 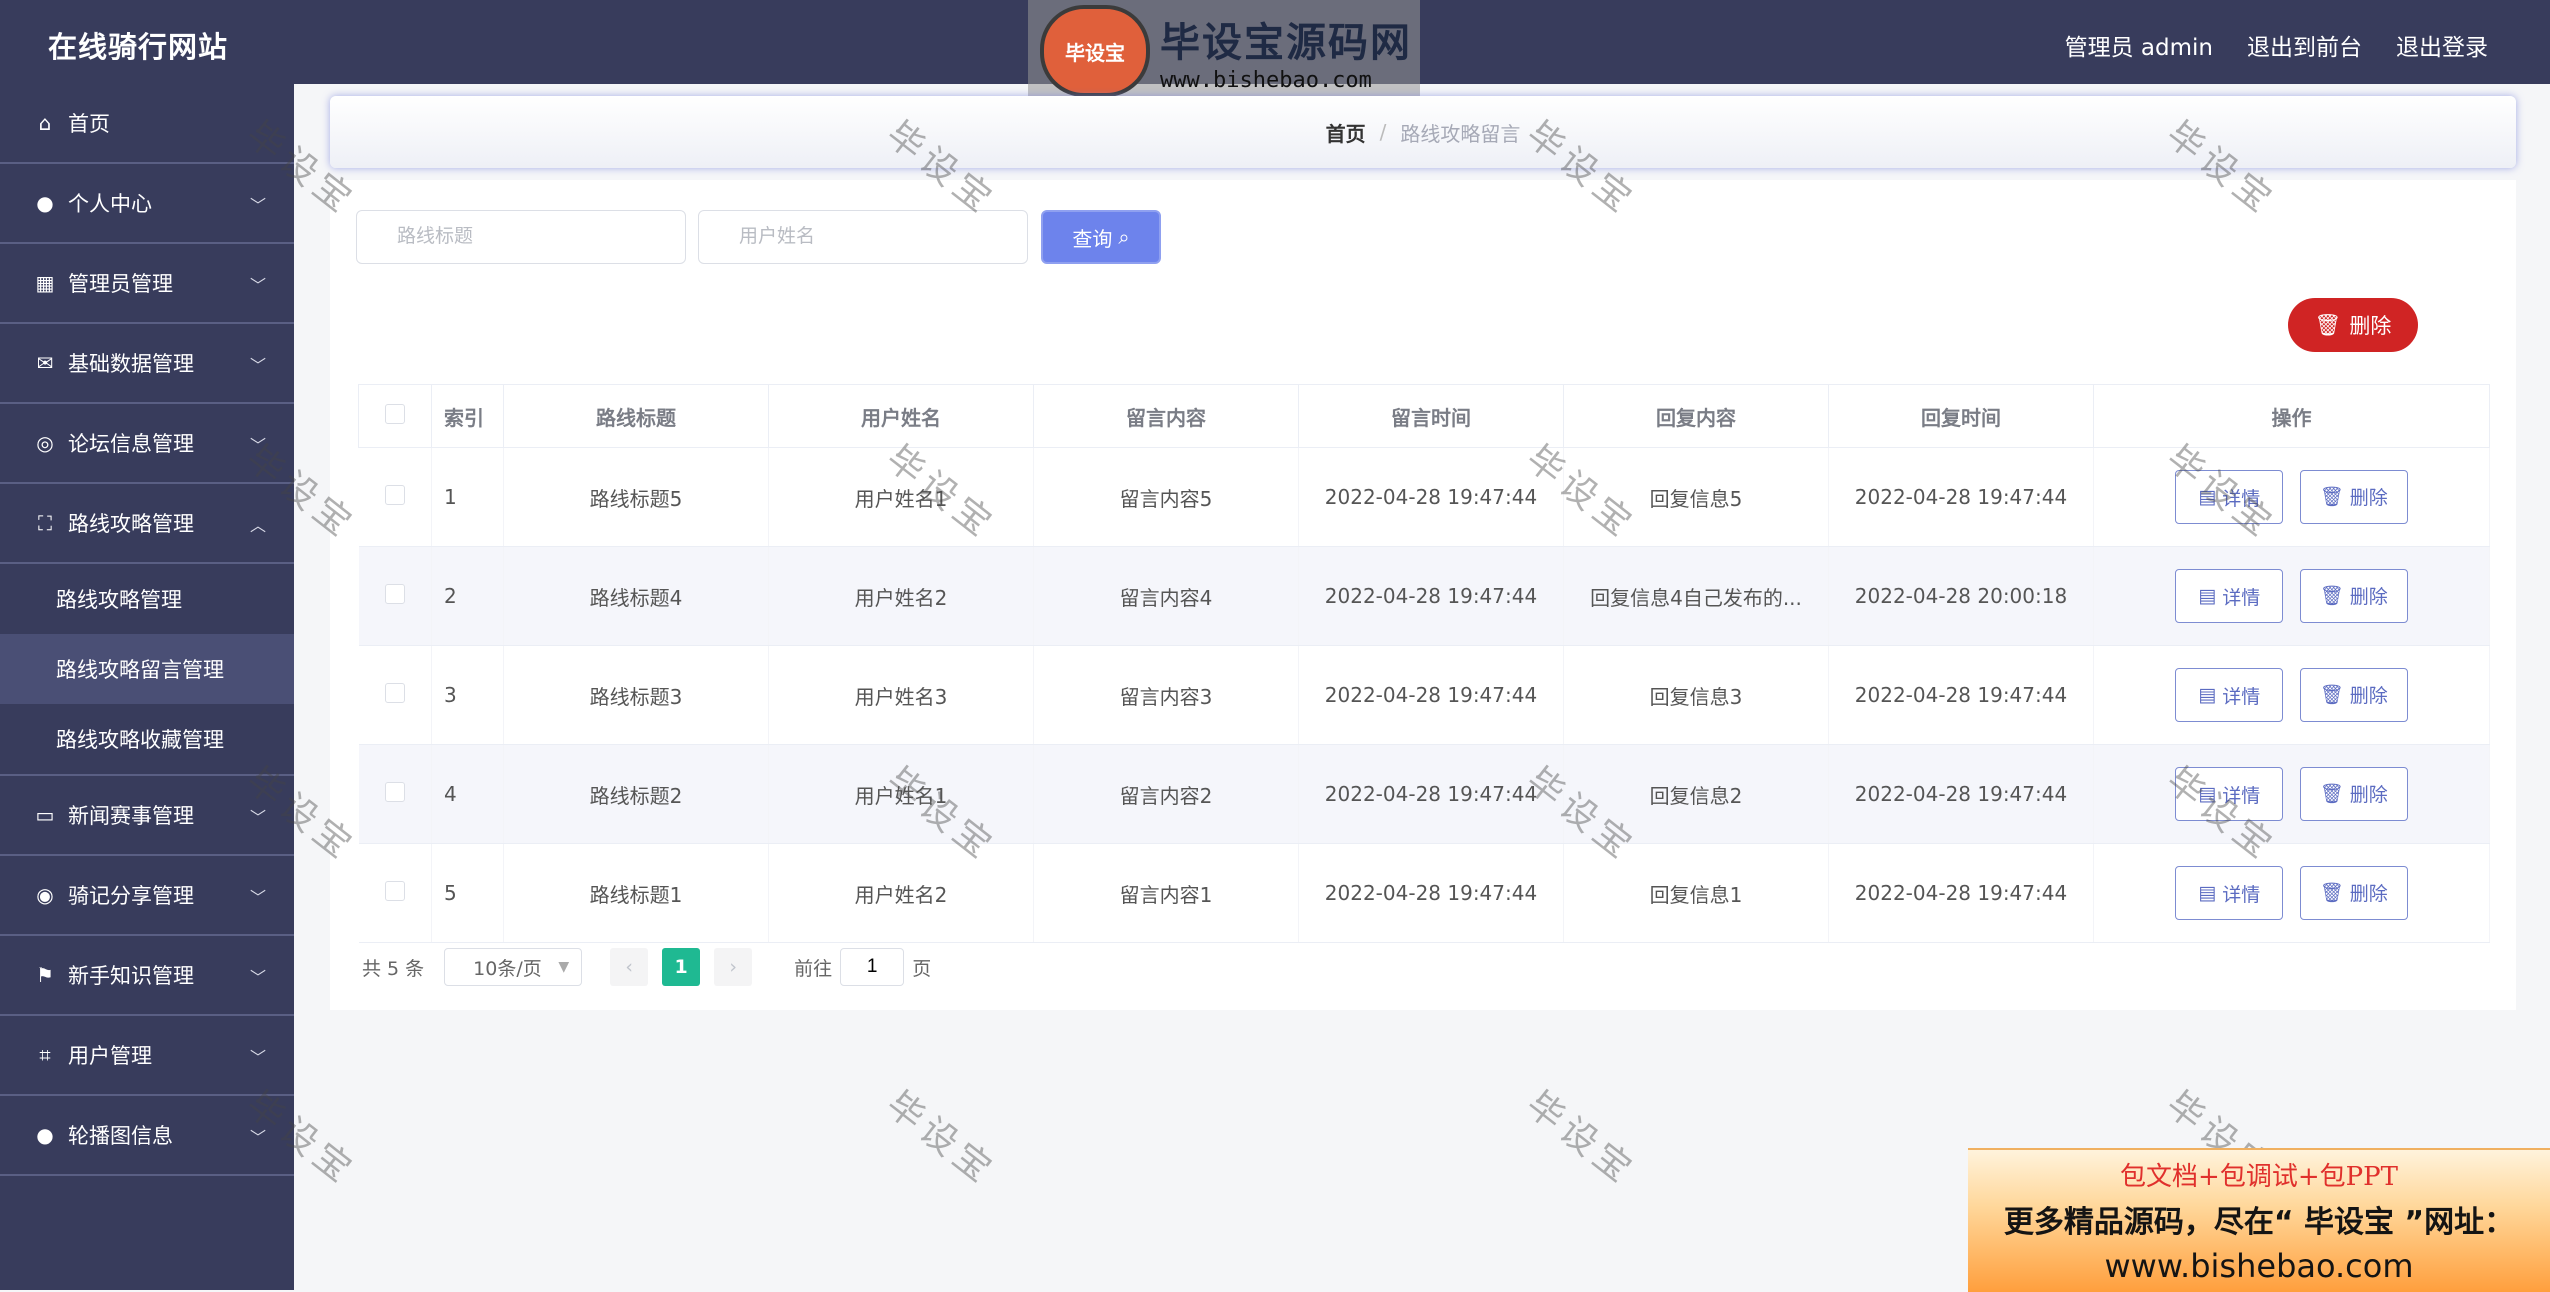 I want to click on cell-user-name: 用户姓名2, so click(x=901, y=893).